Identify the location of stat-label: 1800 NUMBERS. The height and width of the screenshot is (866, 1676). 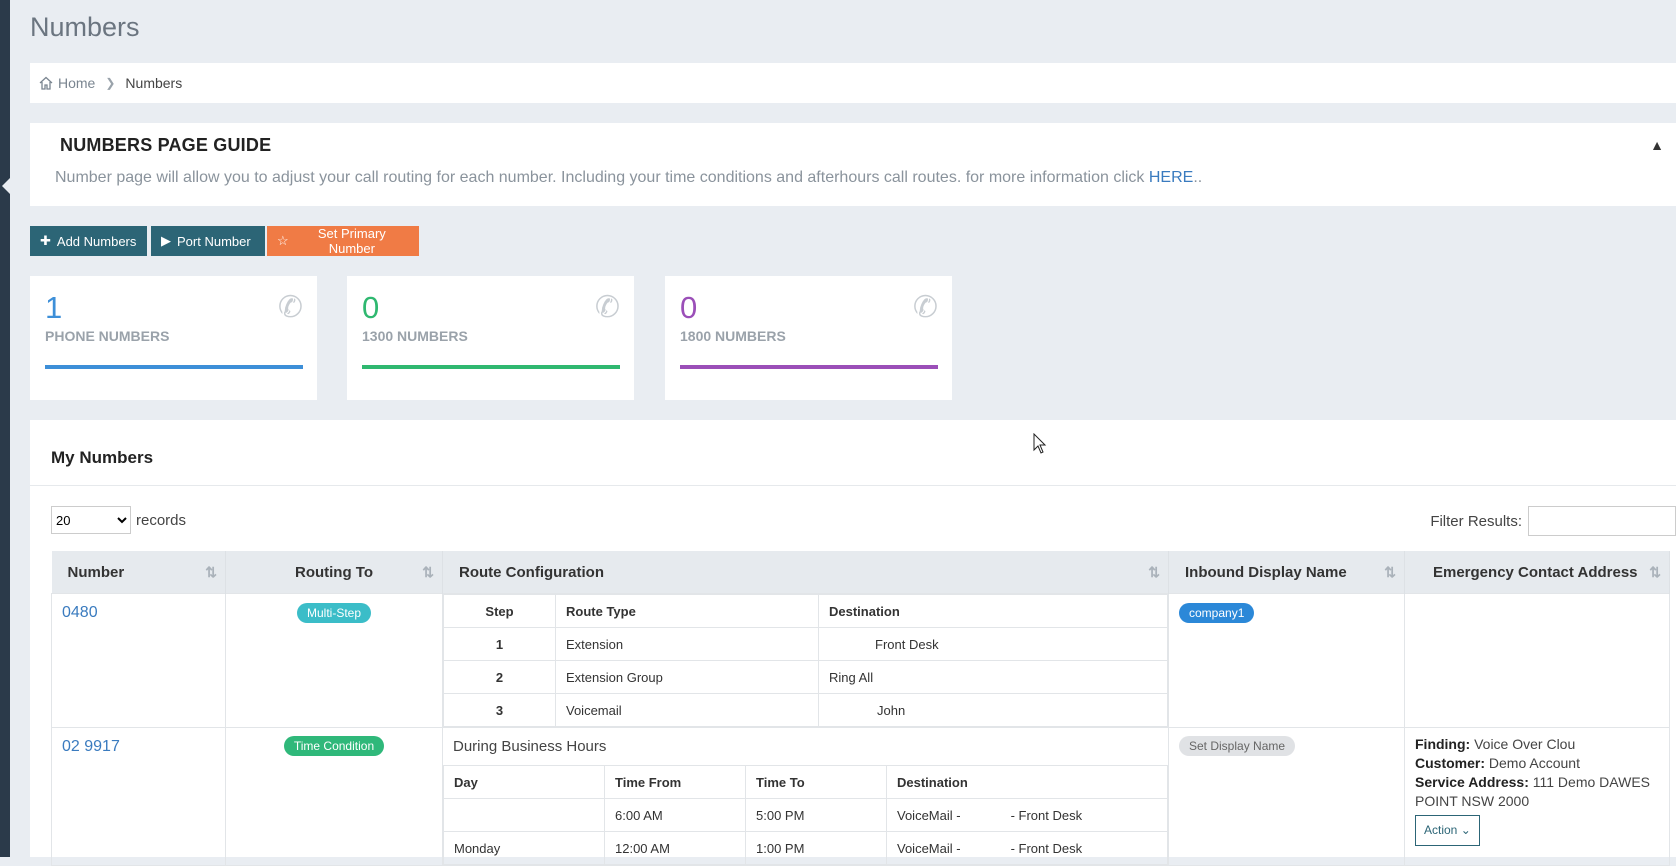
(733, 336).